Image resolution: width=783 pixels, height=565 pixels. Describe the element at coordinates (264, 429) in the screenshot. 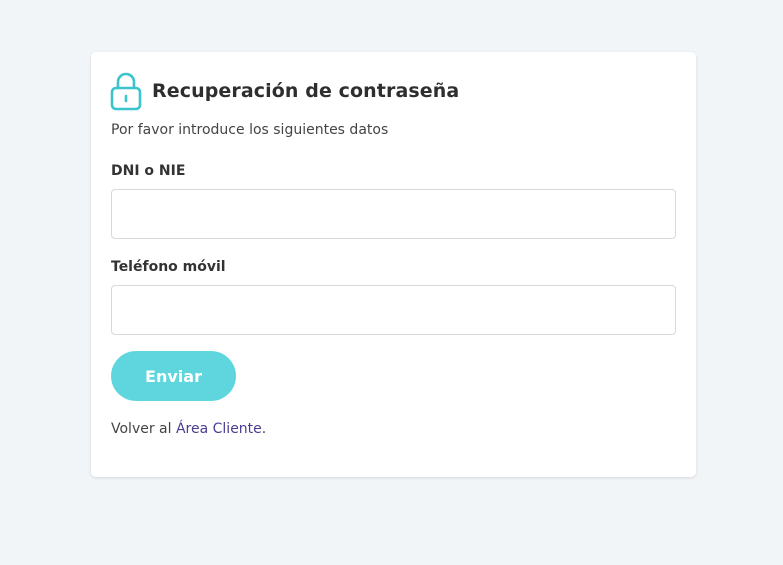

I see `footer-suffix: .` at that location.